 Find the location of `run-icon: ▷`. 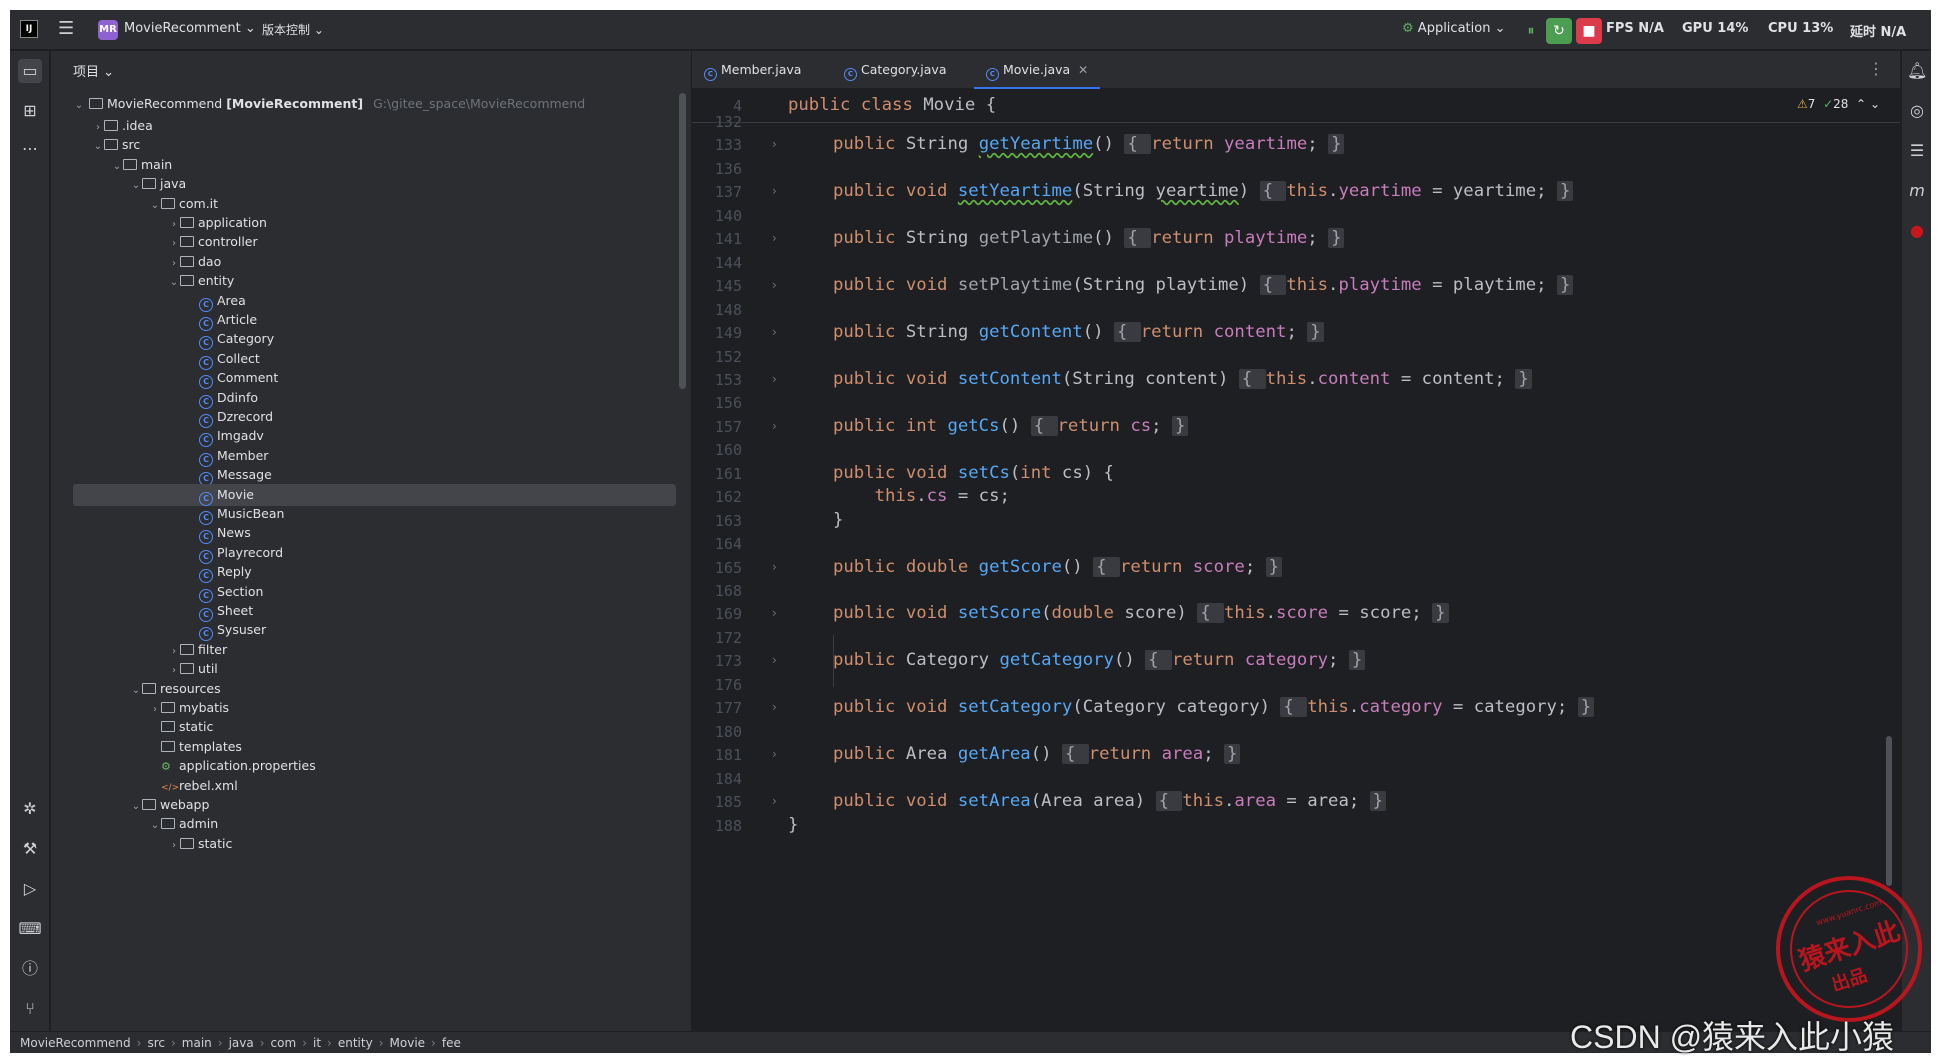

run-icon: ▷ is located at coordinates (30, 889).